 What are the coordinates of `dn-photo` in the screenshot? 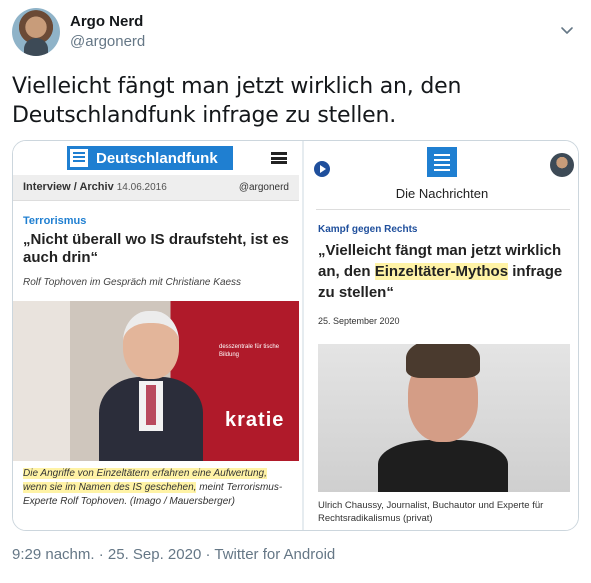 It's located at (444, 418).